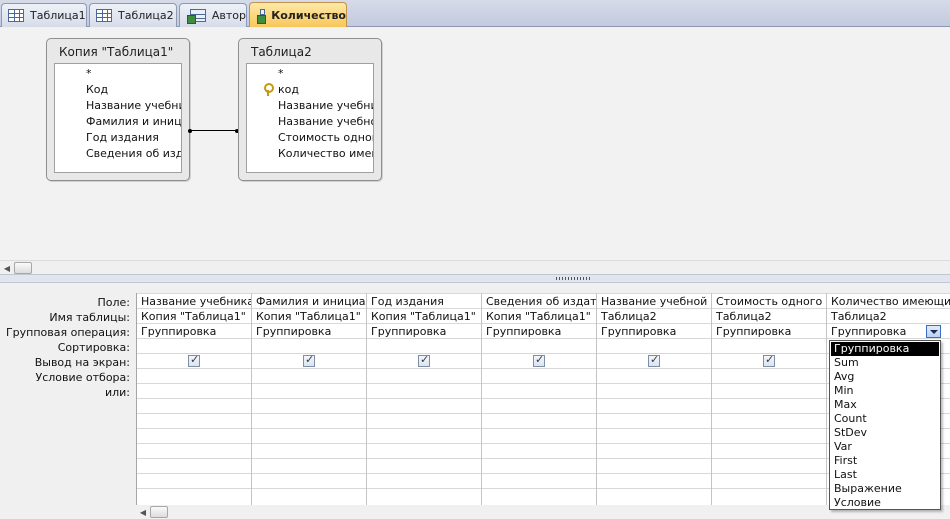 The height and width of the screenshot is (519, 950). I want to click on row-label-table: Имя таблицы:, so click(89, 317).